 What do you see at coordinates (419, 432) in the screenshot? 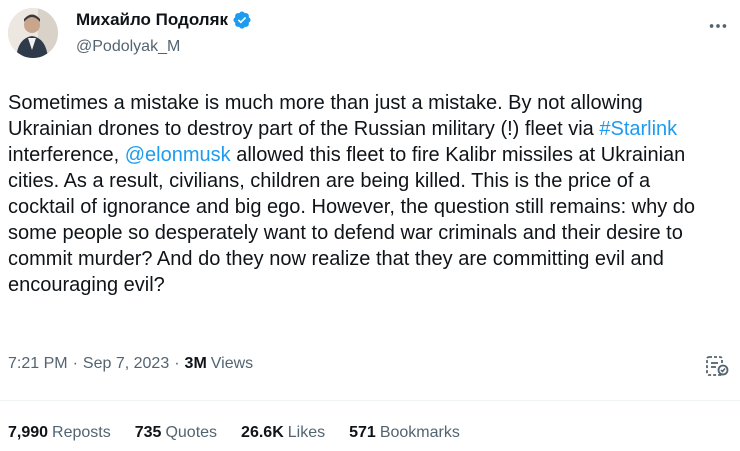
I see `bookmarks-label: Bookmarks` at bounding box center [419, 432].